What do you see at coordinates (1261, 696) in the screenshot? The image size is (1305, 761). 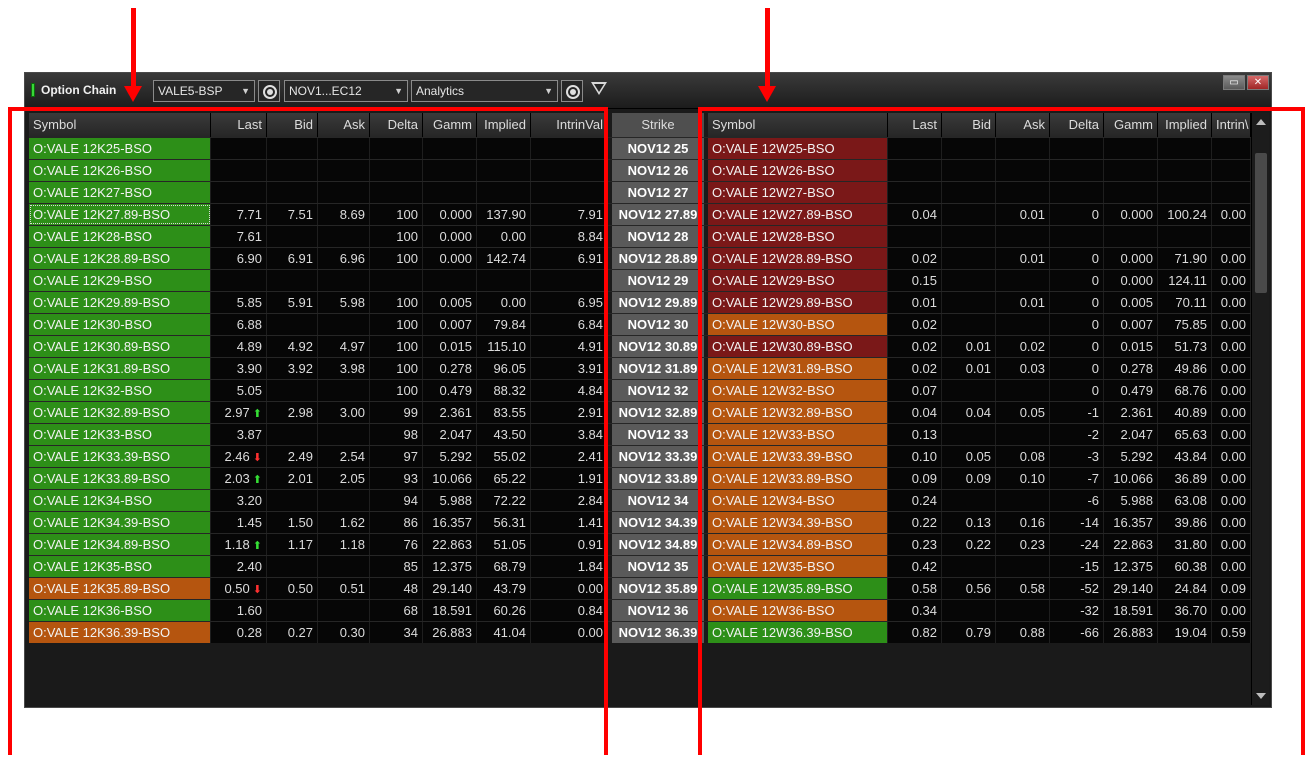 I see `scroll-down-icon` at bounding box center [1261, 696].